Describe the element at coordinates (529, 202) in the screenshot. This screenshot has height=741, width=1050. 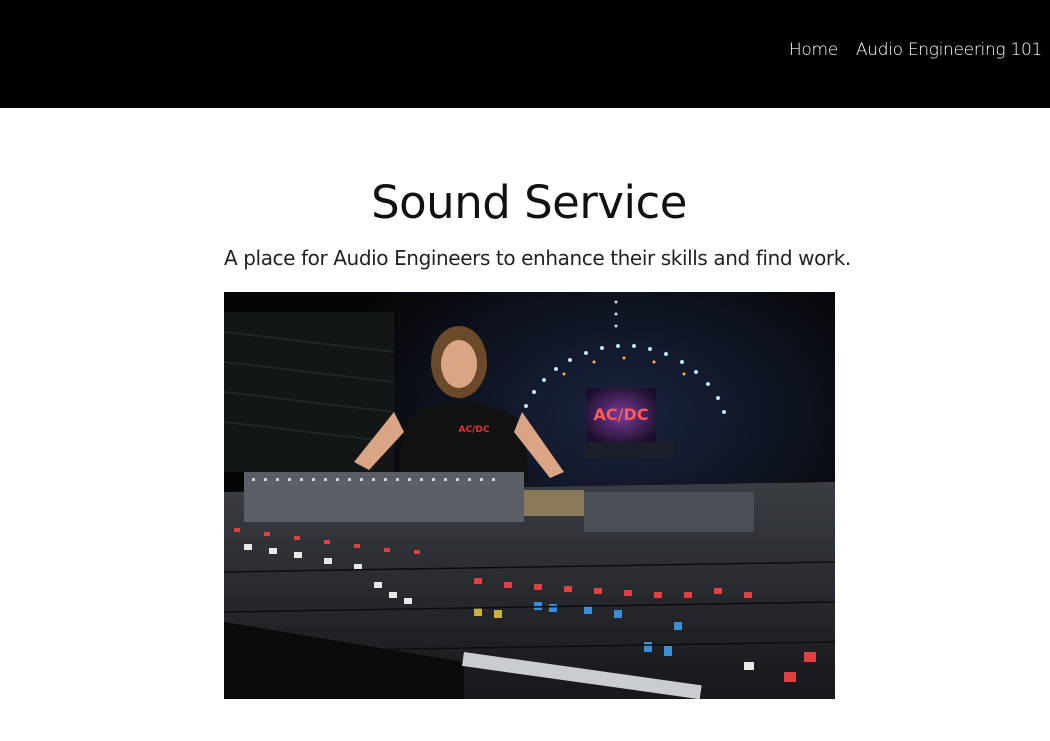
I see `page-title: Sound Service` at that location.